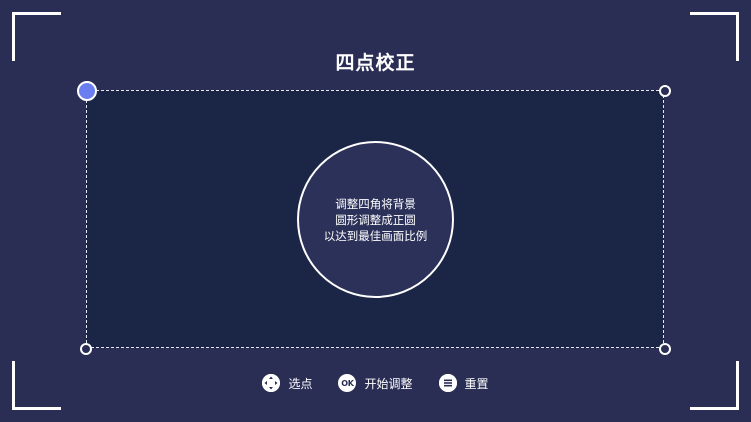  Describe the element at coordinates (300, 383) in the screenshot. I see `hint-label: 选点` at that location.